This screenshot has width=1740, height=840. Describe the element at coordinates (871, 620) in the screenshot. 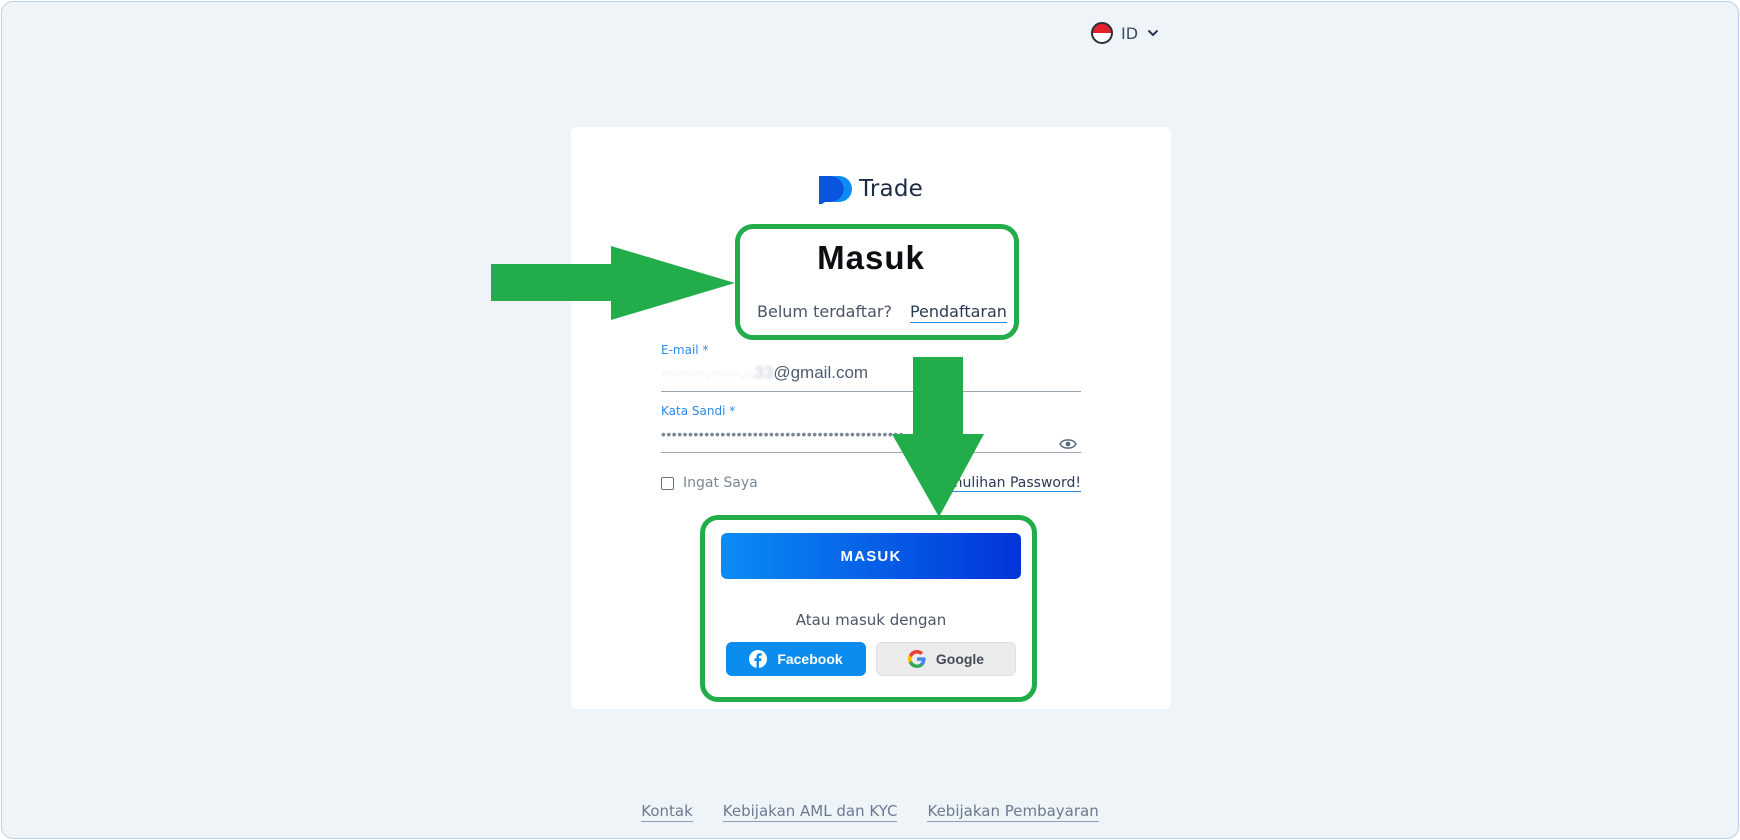

I see `alt-login-text: Atau masuk dengan` at that location.